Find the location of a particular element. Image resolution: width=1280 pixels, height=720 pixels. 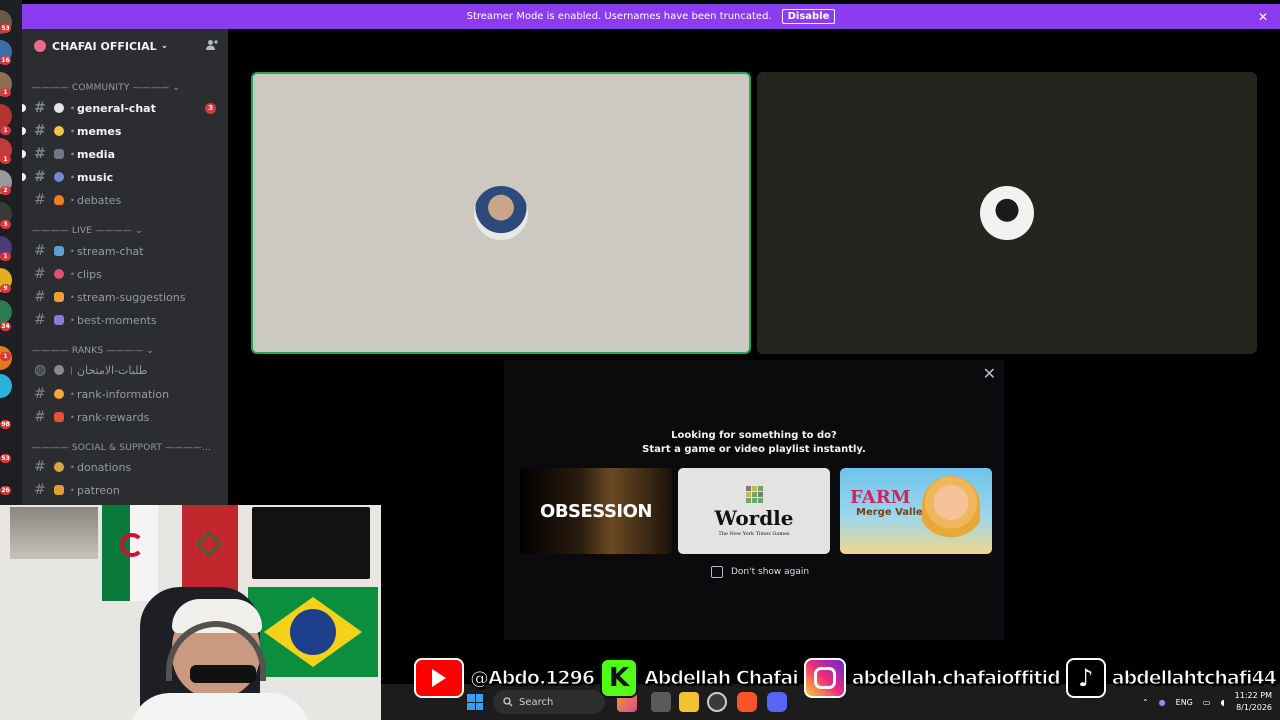

game-card-obsession: OBSESSION is located at coordinates (596, 511).